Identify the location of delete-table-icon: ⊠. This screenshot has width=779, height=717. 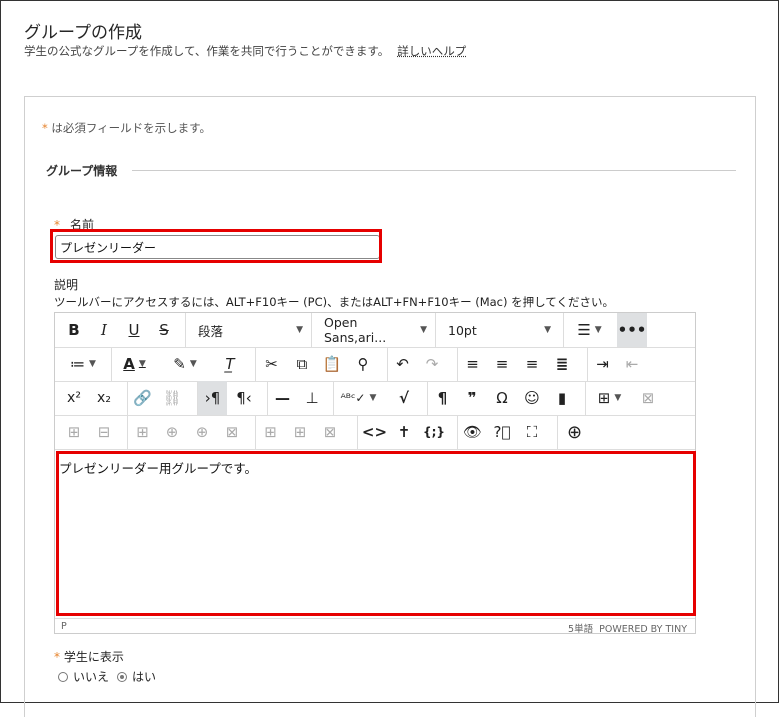
(648, 398).